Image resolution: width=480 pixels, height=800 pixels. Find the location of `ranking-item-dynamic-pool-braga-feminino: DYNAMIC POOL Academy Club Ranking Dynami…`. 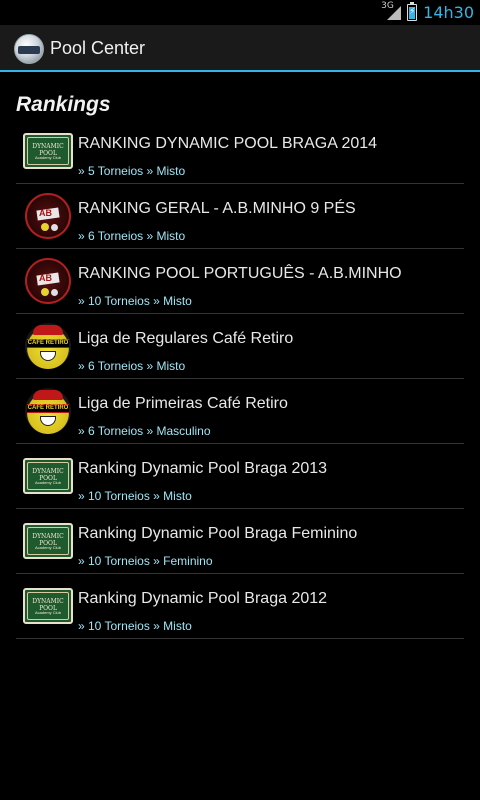

ranking-item-dynamic-pool-braga-feminino: DYNAMIC POOL Academy Club Ranking Dynami… is located at coordinates (240, 541).